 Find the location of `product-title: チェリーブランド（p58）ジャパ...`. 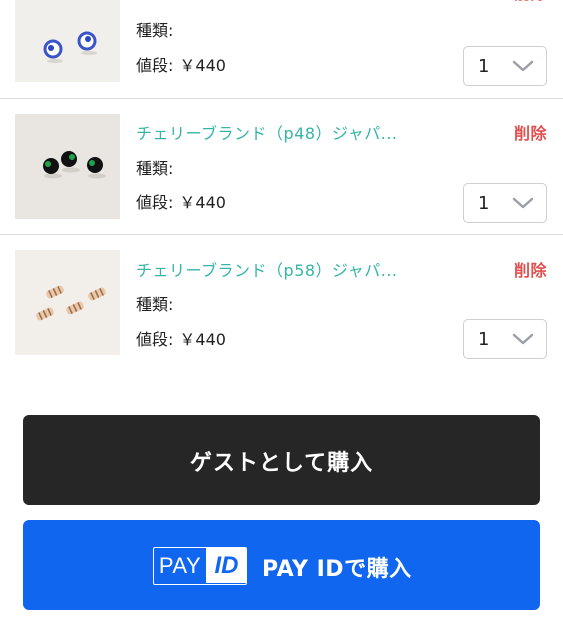

product-title: チェリーブランド（p58）ジャパ... is located at coordinates (267, 269).